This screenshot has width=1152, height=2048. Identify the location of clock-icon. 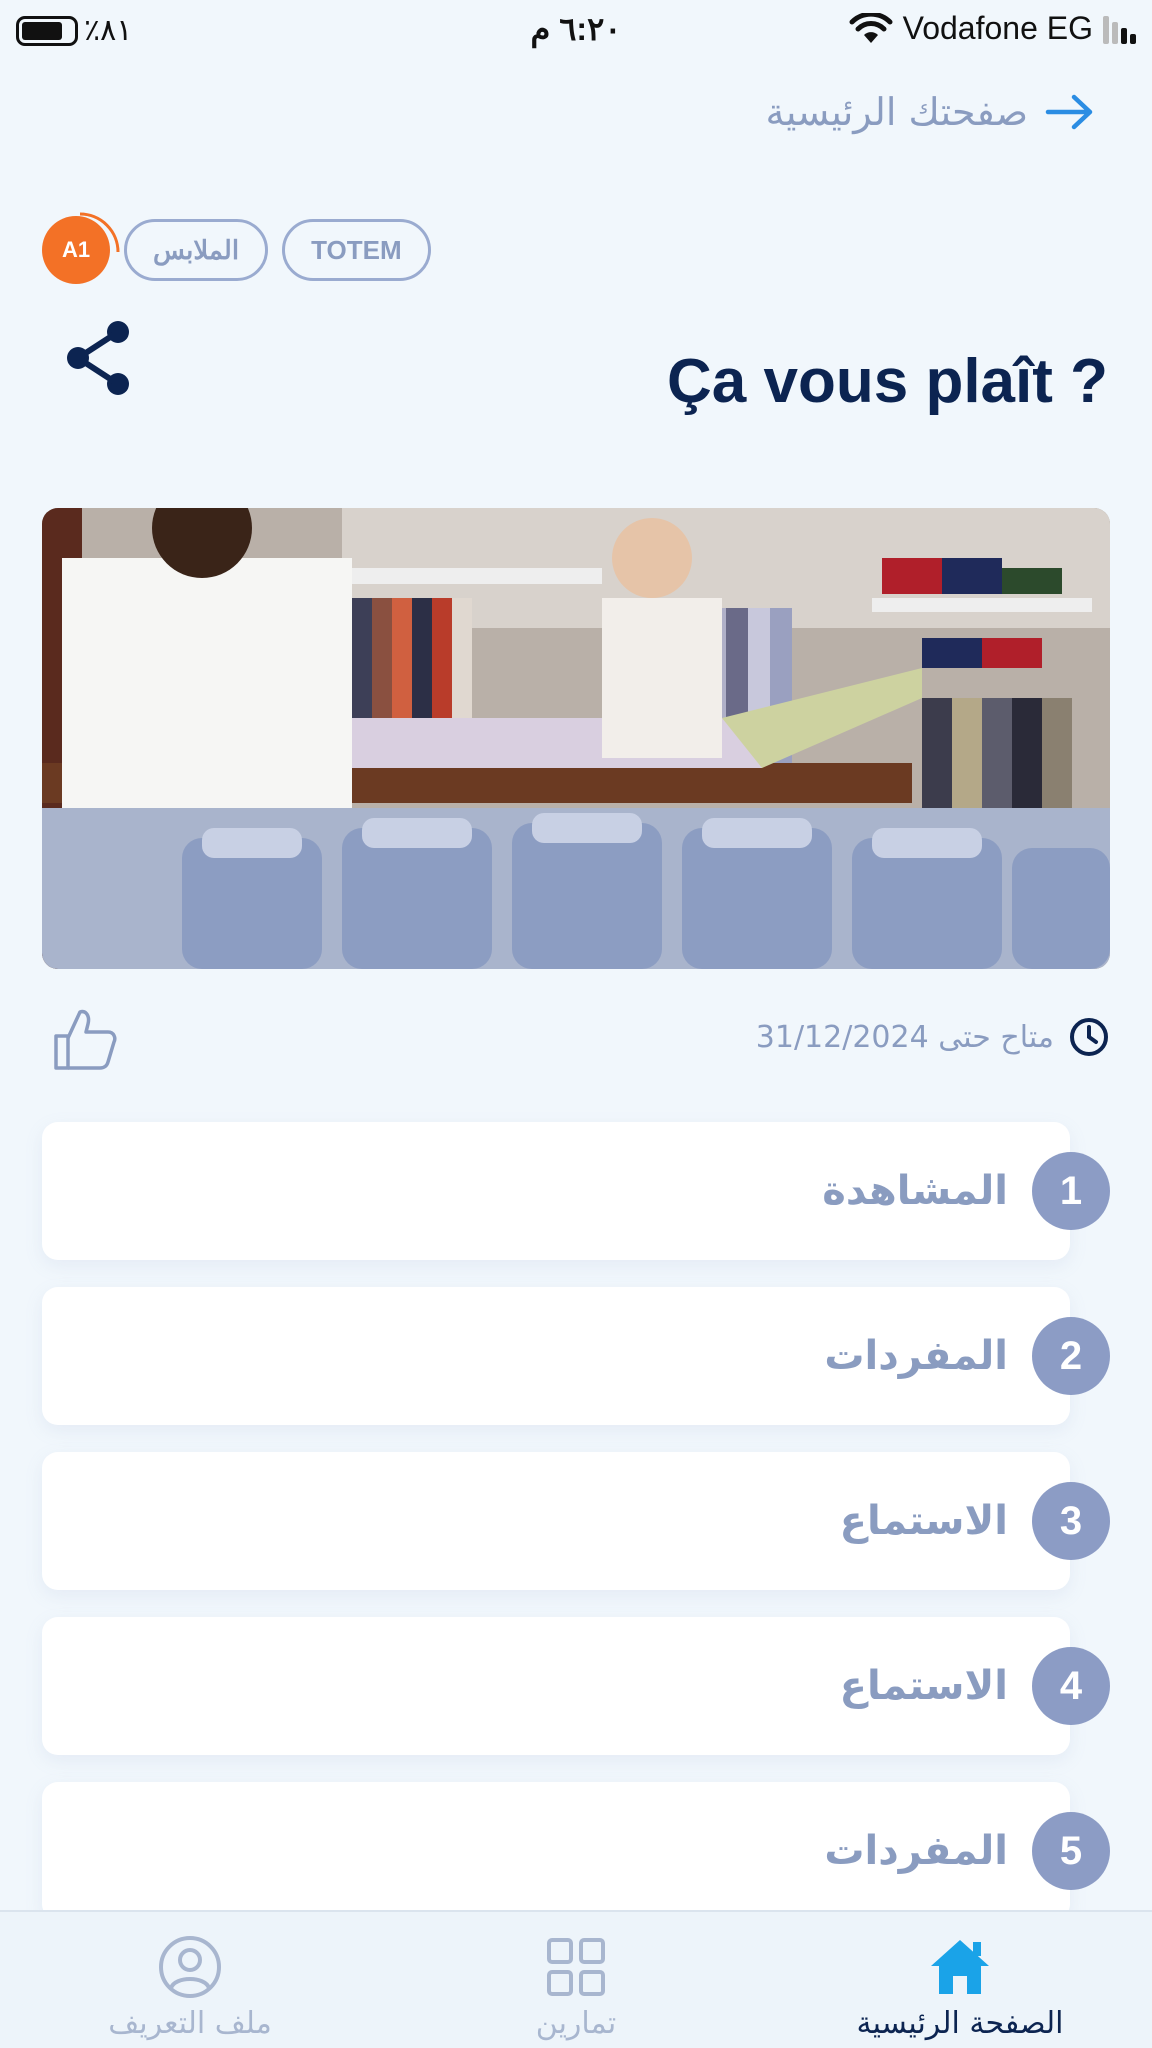
(1089, 1037).